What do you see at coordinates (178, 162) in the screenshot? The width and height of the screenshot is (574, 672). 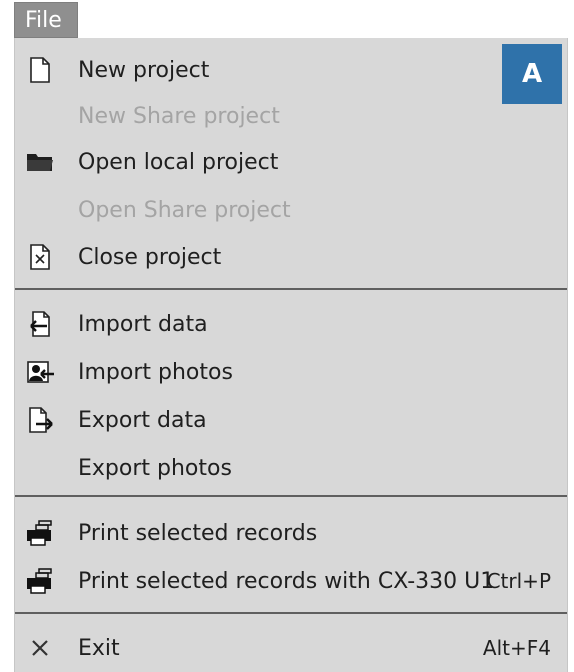 I see `menu-item-label: Open local project` at bounding box center [178, 162].